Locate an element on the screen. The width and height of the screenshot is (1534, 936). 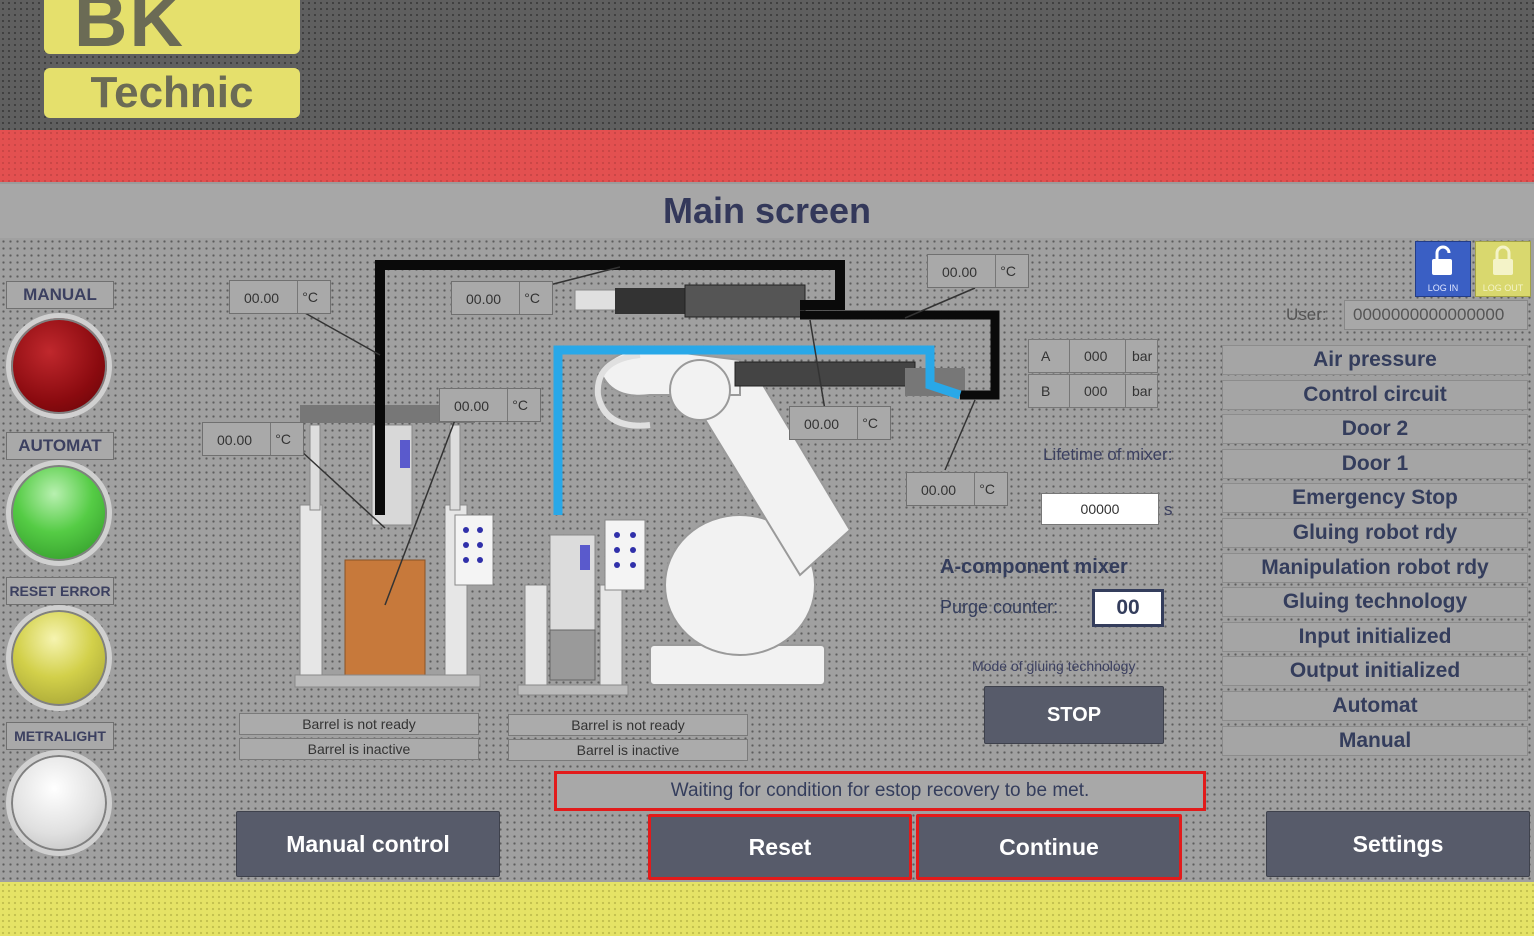
status-manipulation-robot: Manipulation robot rdy is located at coordinates (1375, 567).